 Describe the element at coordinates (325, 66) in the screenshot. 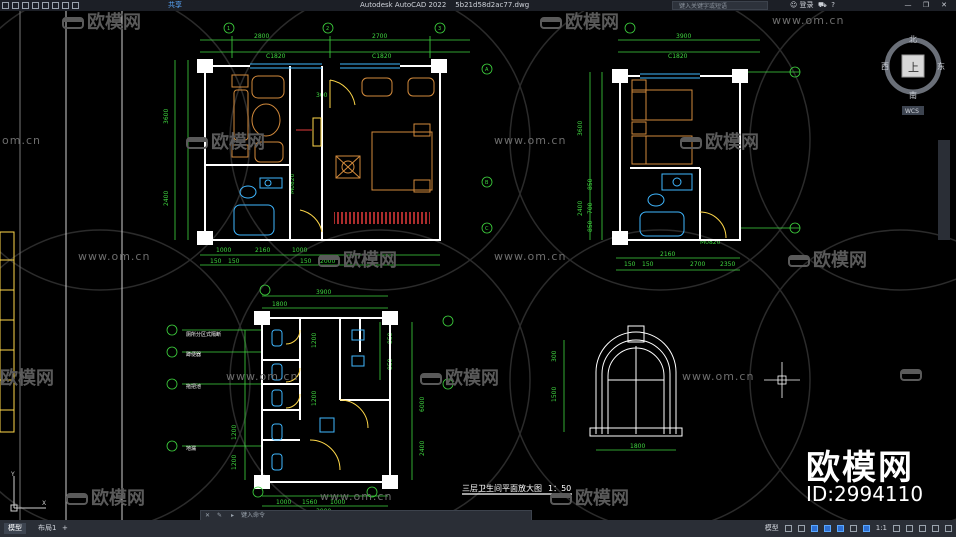

I see `plan-1-windows` at that location.